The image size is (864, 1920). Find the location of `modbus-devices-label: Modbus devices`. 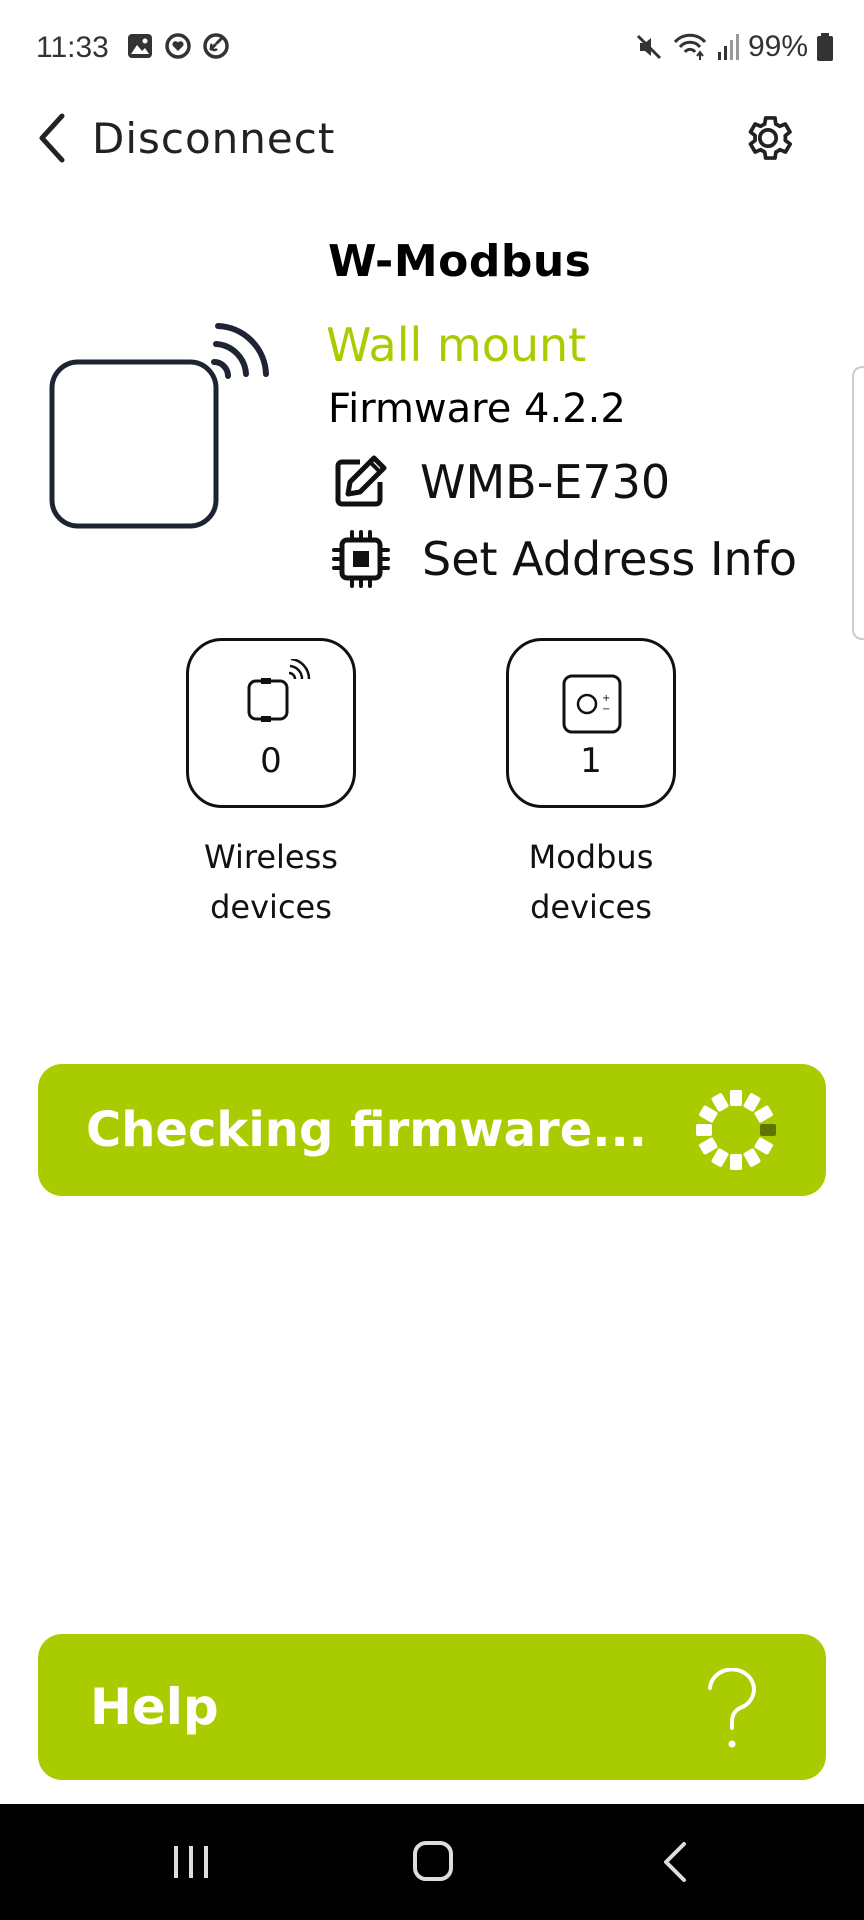

modbus-devices-label: Modbus devices is located at coordinates (591, 882).